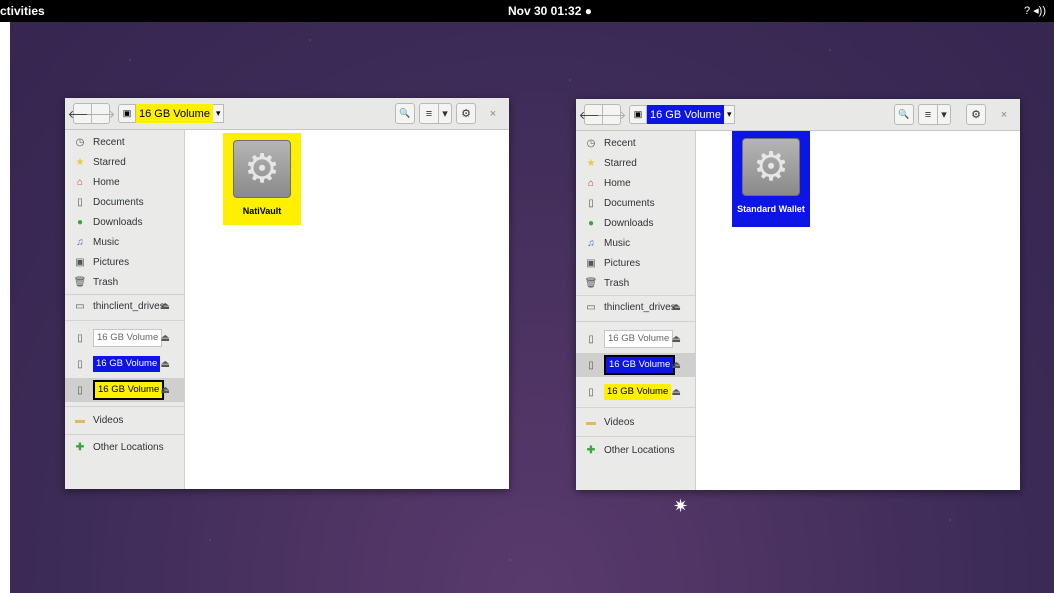  I want to click on sparkle-icon: ✷, so click(681, 506).